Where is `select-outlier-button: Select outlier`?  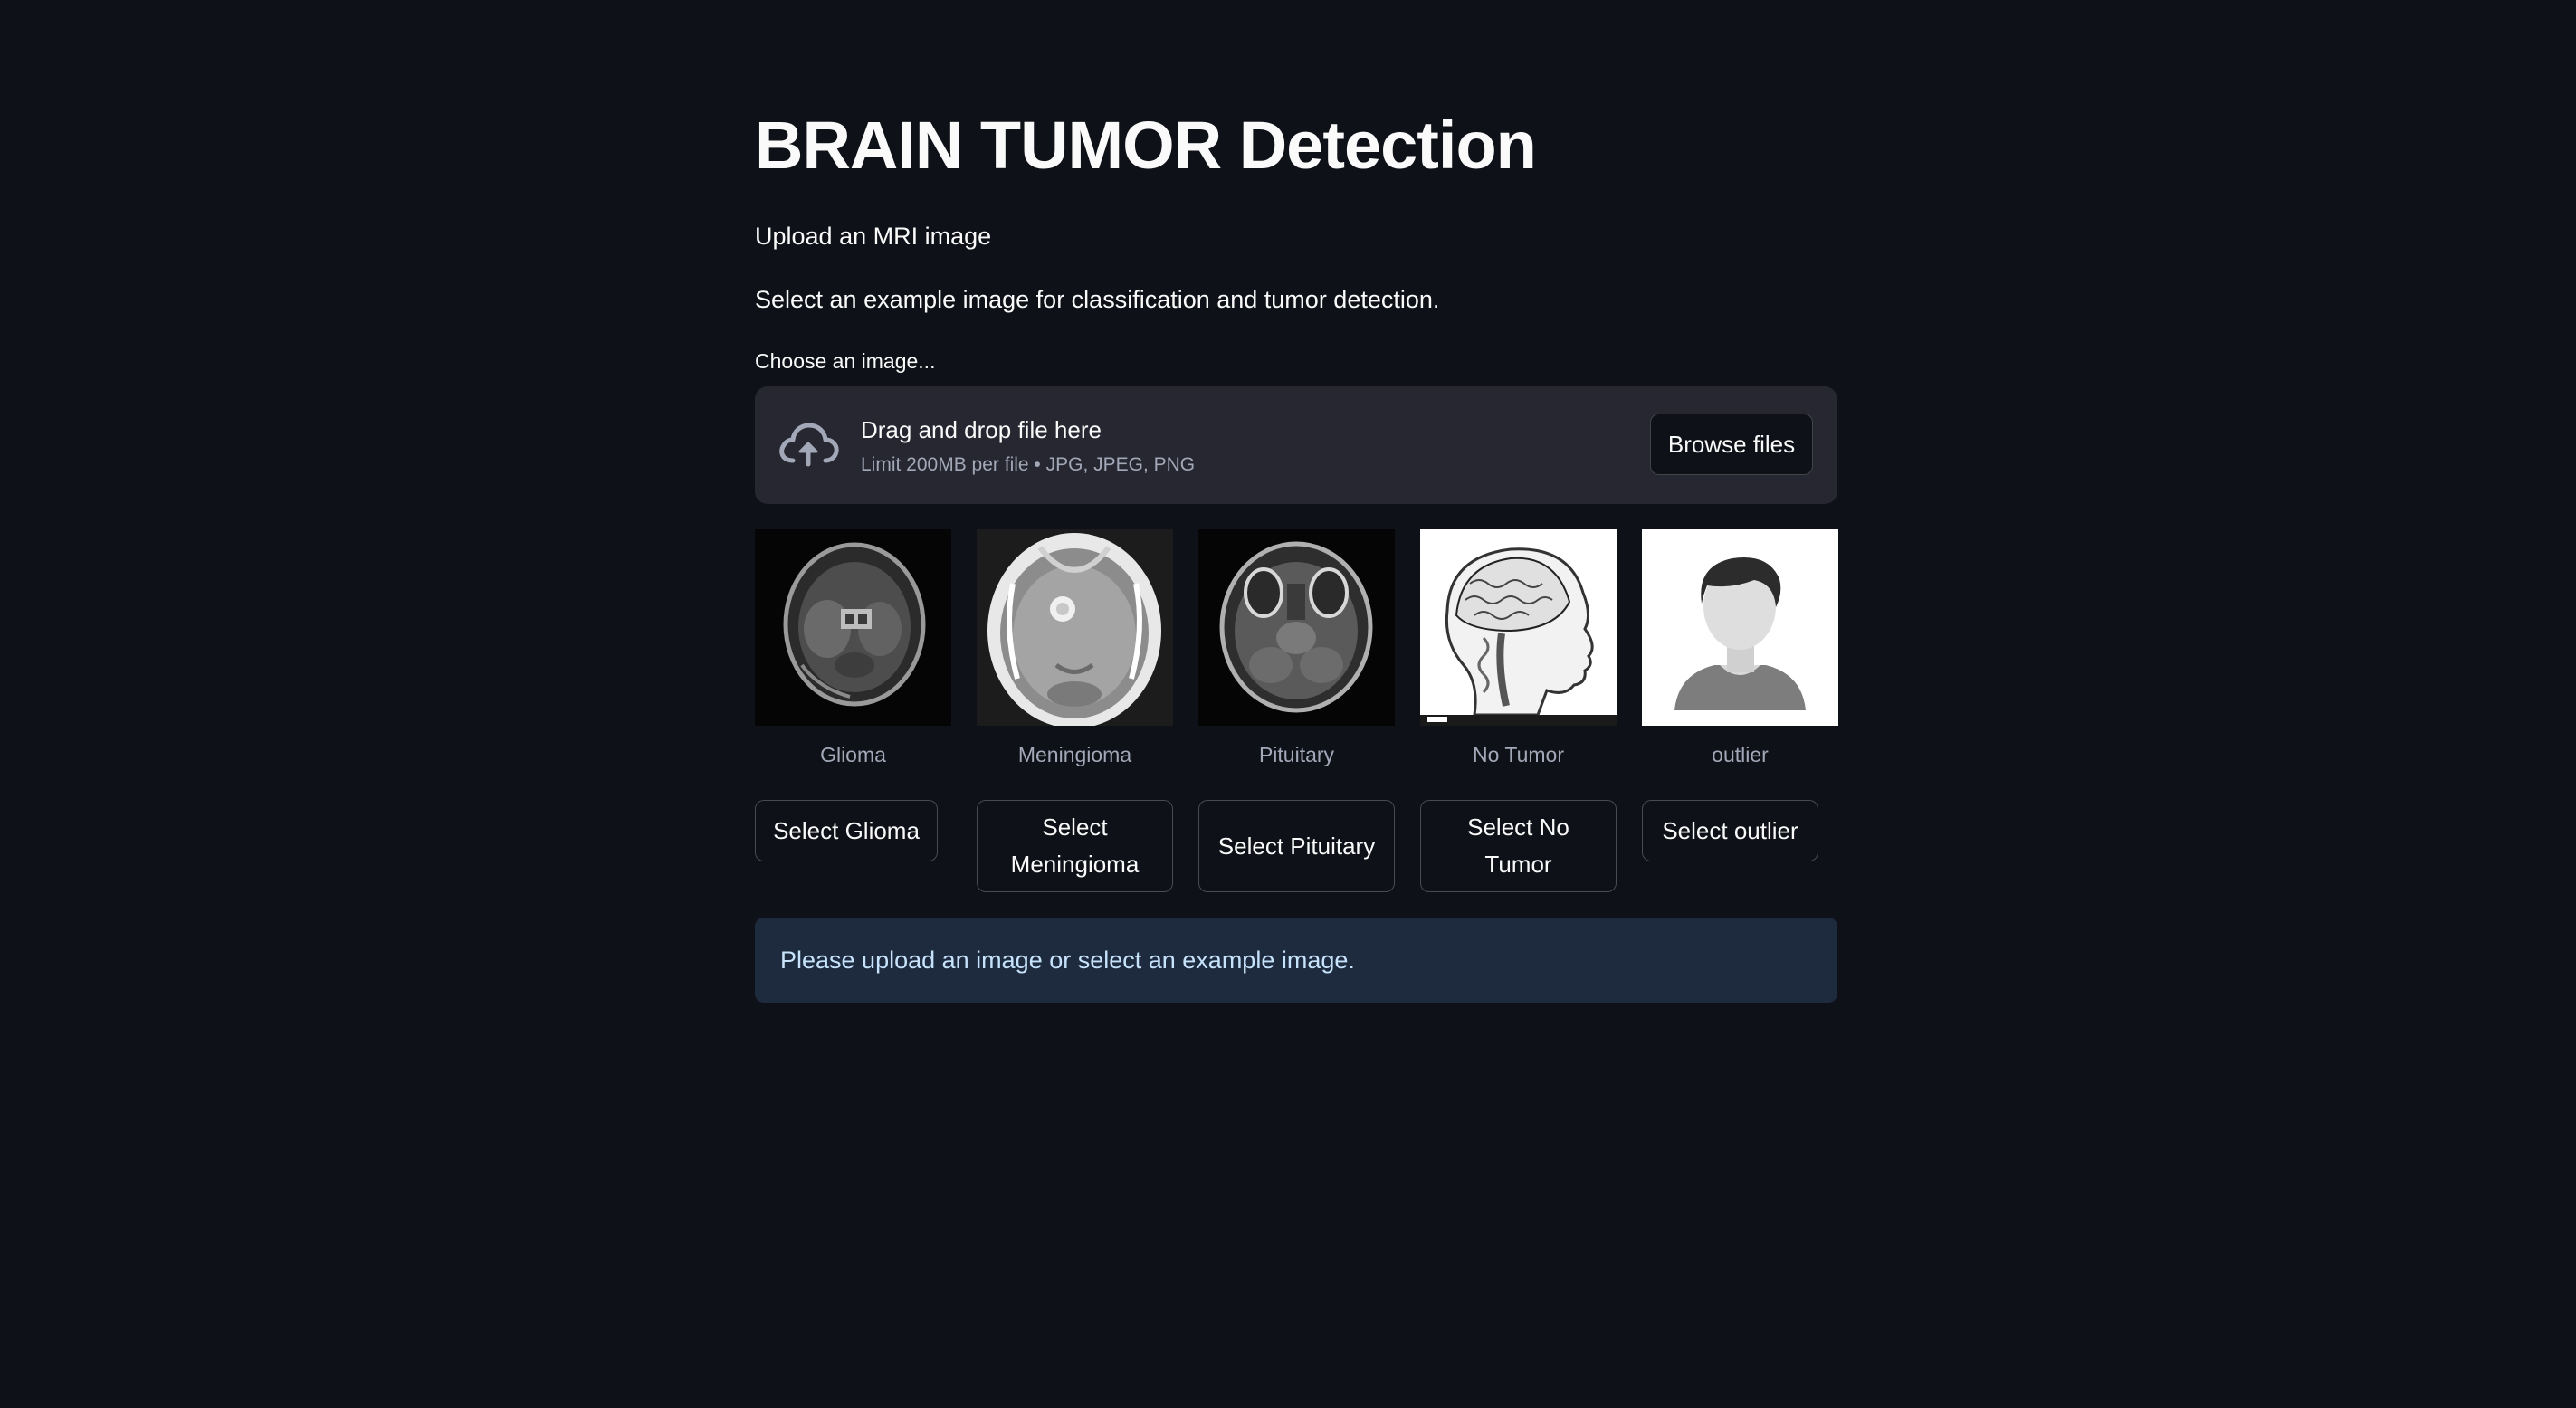
select-outlier-button: Select outlier is located at coordinates (1730, 830).